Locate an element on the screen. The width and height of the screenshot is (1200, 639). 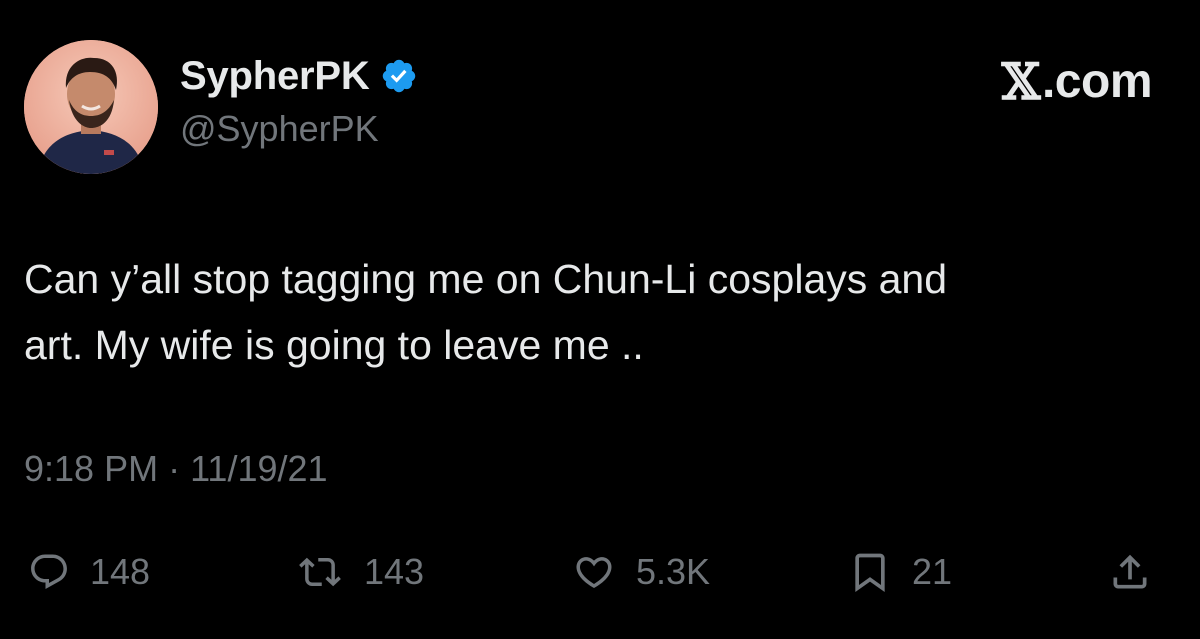
author-handle: @SypherPK is located at coordinates (279, 129).